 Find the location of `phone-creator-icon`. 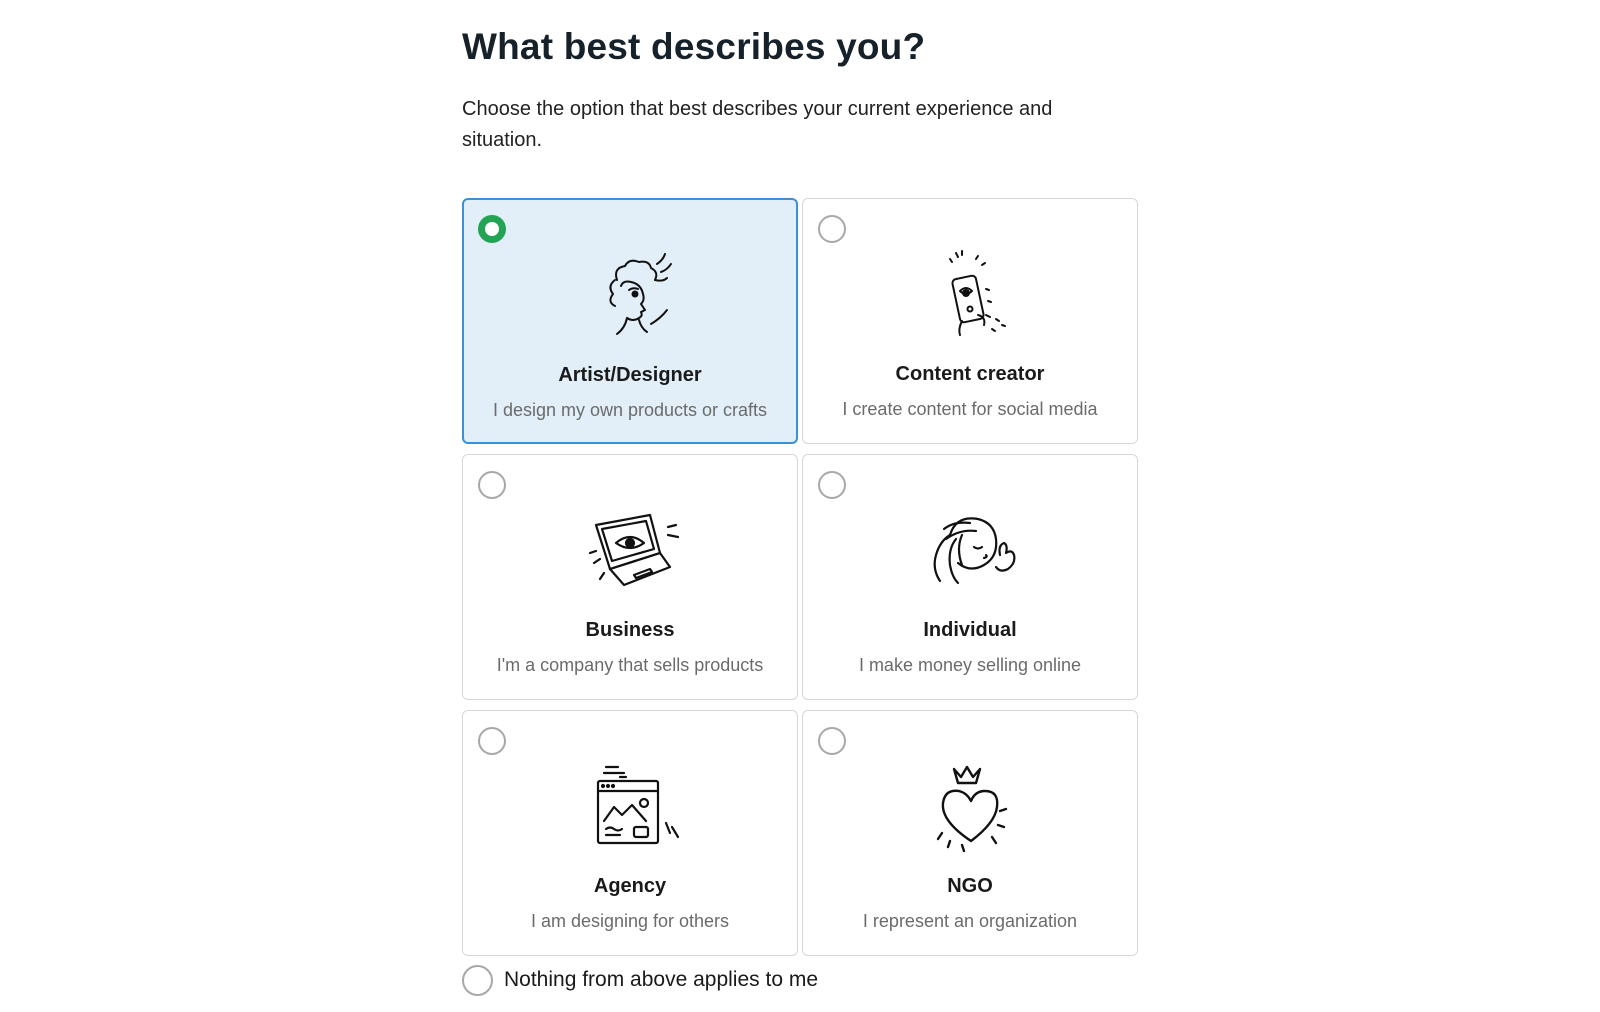

phone-creator-icon is located at coordinates (971, 297).